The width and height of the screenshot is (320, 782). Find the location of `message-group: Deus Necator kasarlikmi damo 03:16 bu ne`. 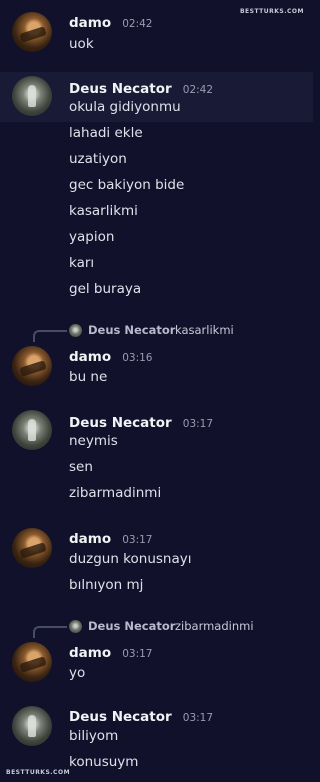

message-group: Deus Necator kasarlikmi damo 03:16 bu ne is located at coordinates (156, 355).